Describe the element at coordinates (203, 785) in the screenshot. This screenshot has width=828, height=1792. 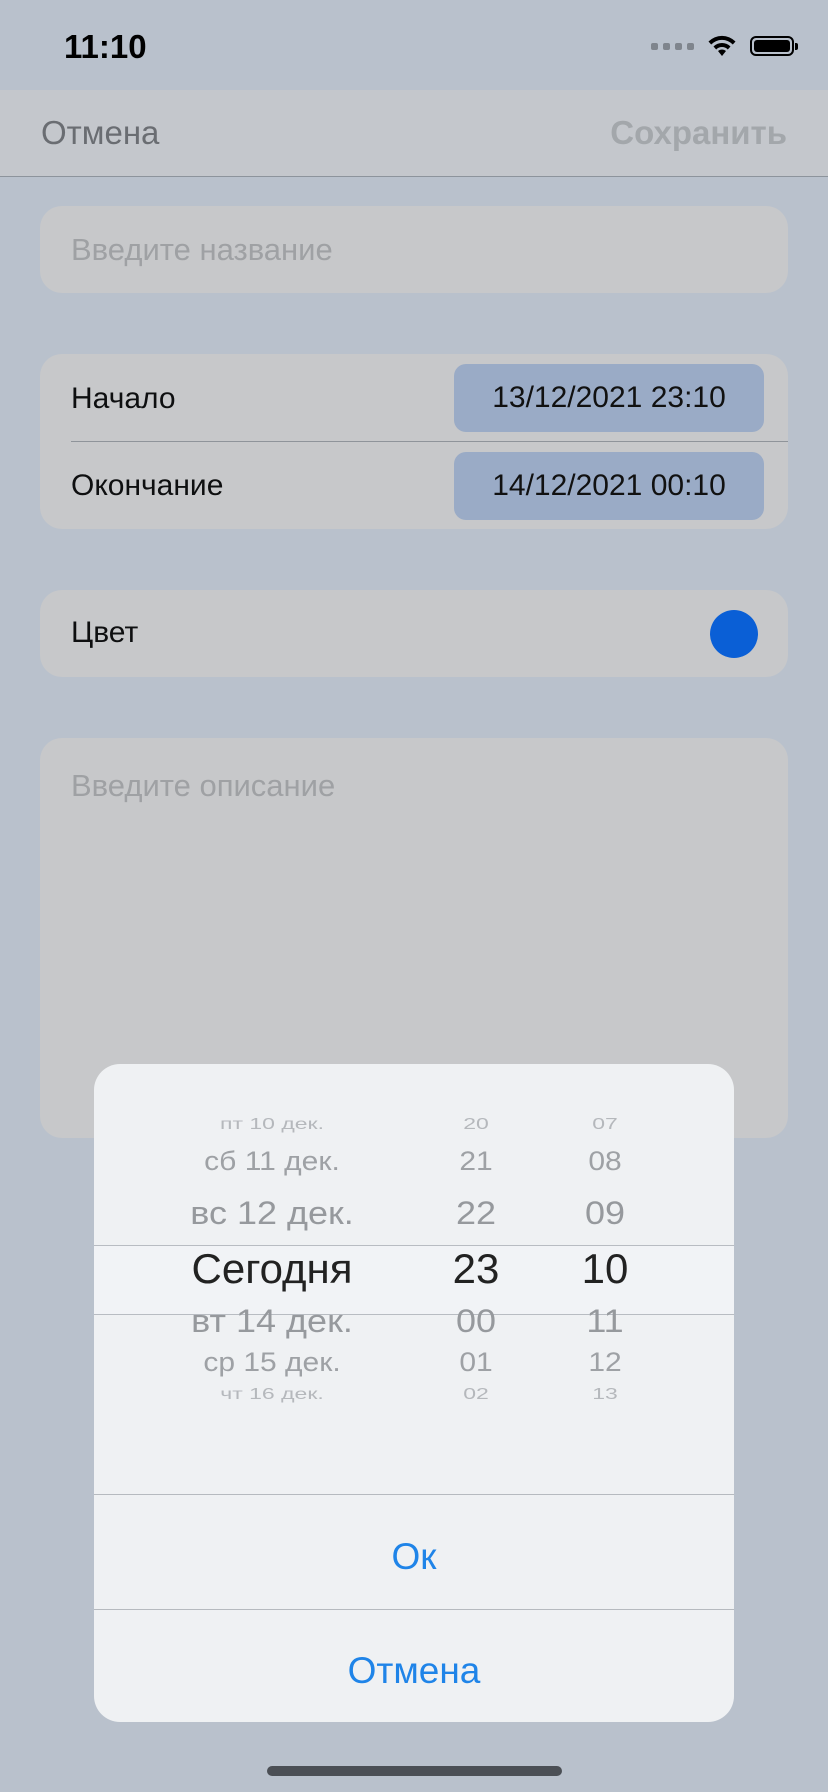
I see `description-placeholder: Введите описание` at that location.